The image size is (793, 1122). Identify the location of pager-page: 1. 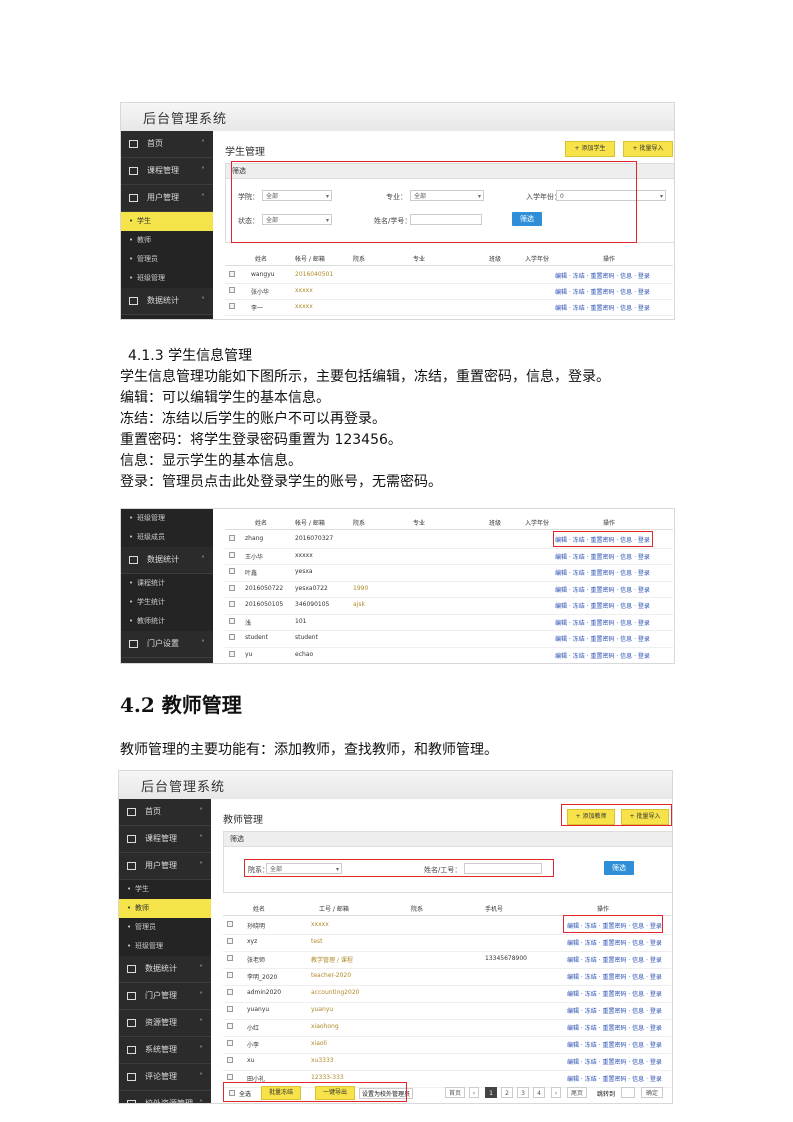
(491, 1092).